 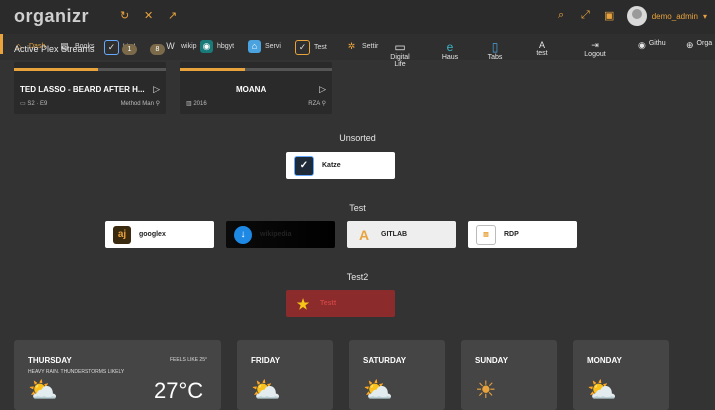 What do you see at coordinates (595, 54) in the screenshot?
I see `nav-label: Logout` at bounding box center [595, 54].